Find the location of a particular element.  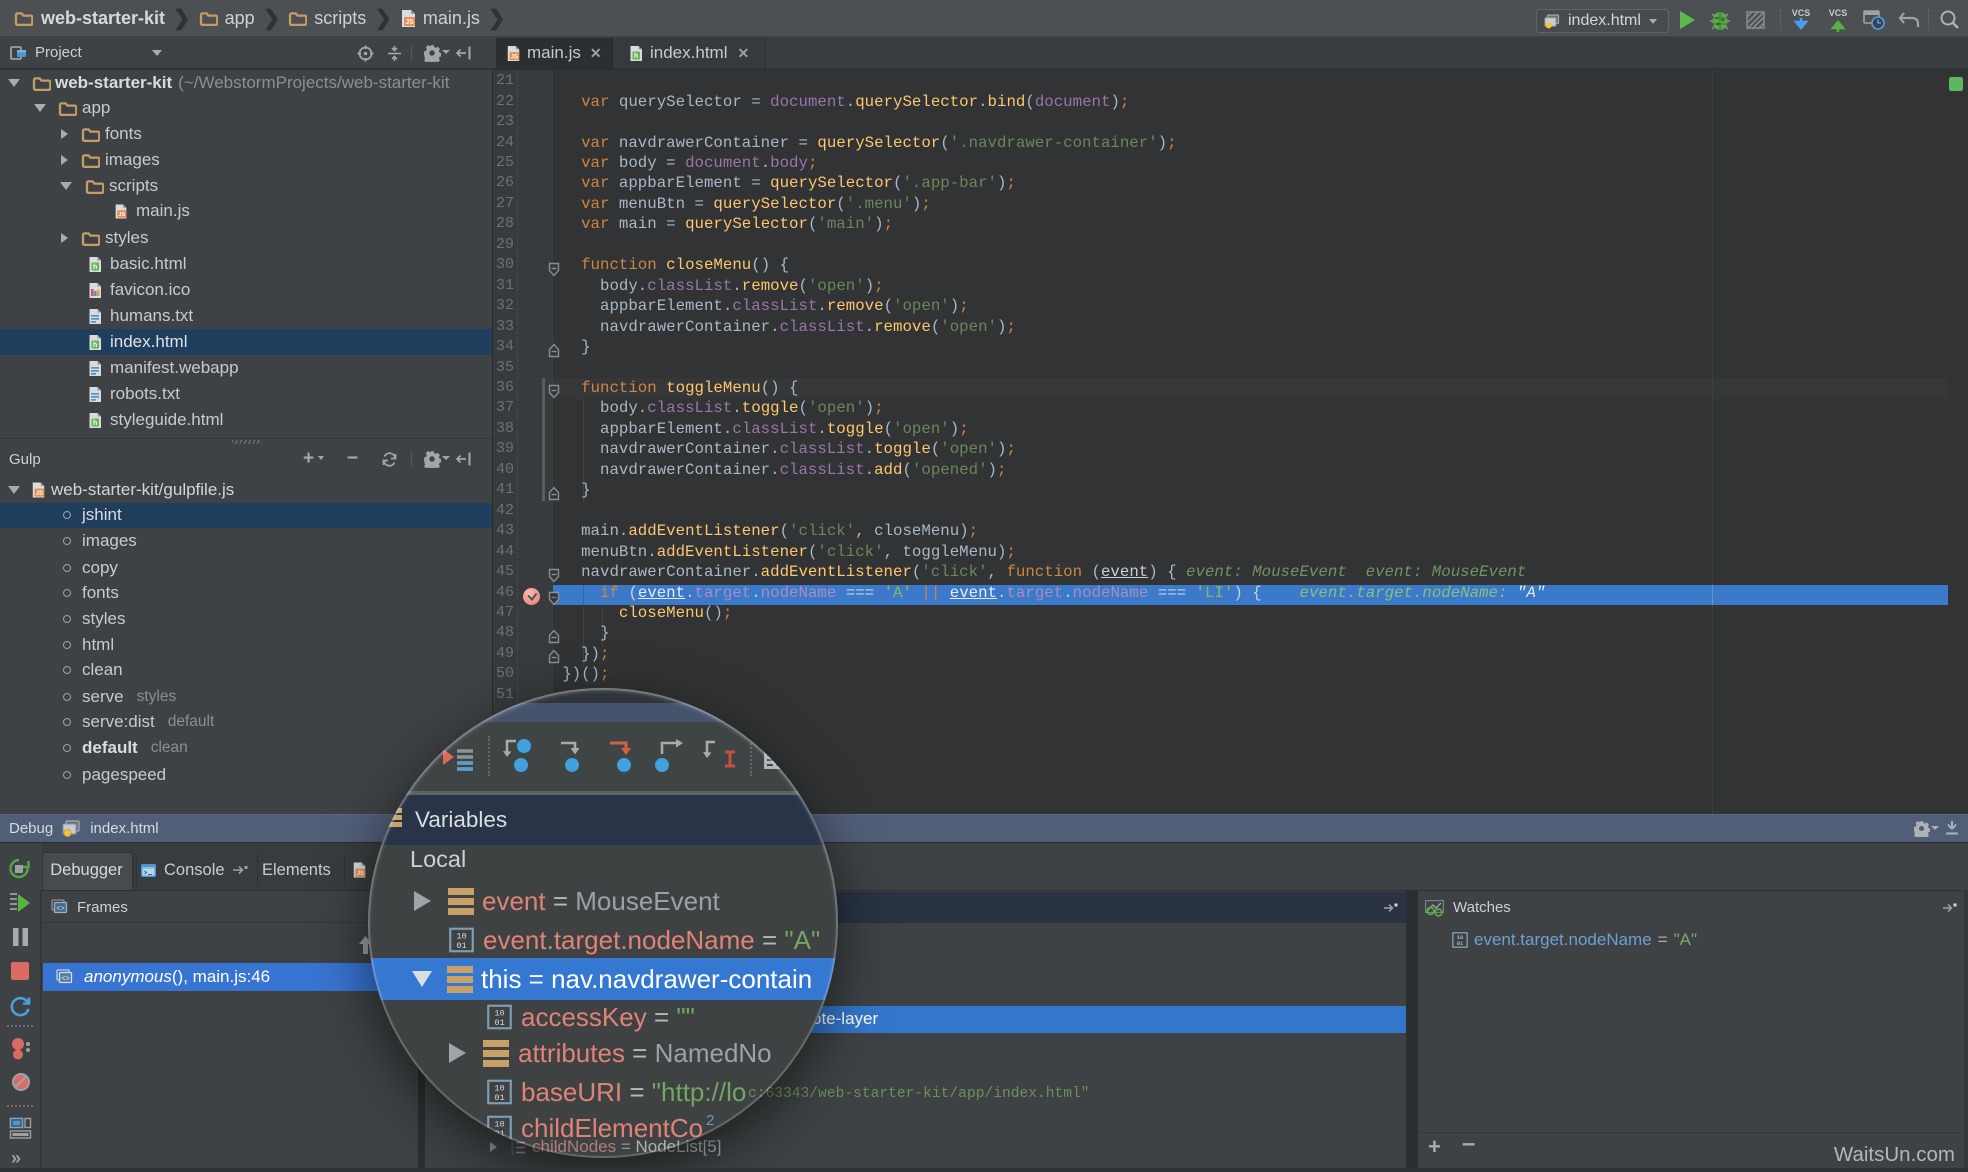

svg-text: 01 is located at coordinates (1460, 943).